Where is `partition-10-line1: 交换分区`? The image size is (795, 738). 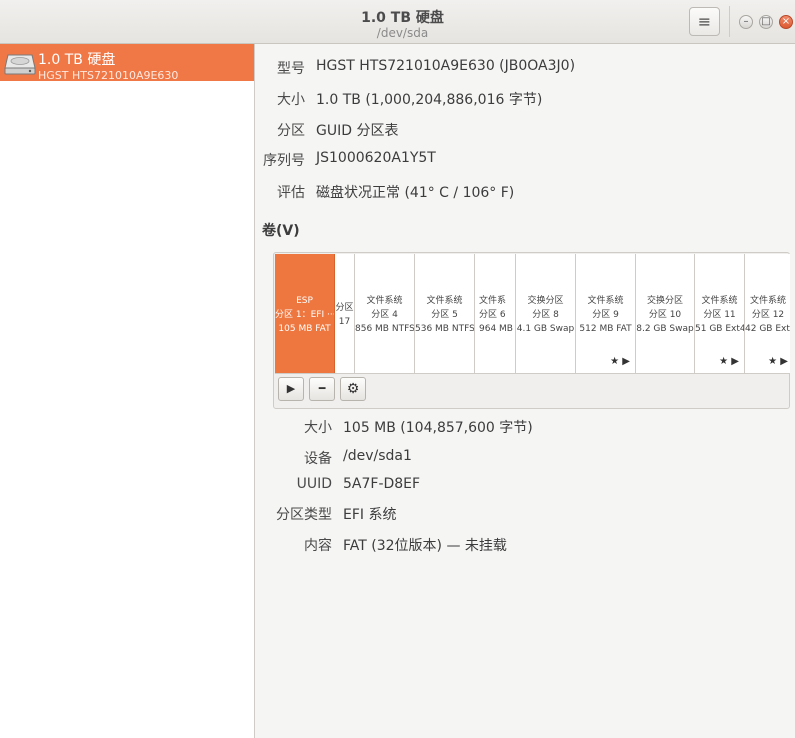
partition-10-line1: 交换分区 is located at coordinates (664, 301).